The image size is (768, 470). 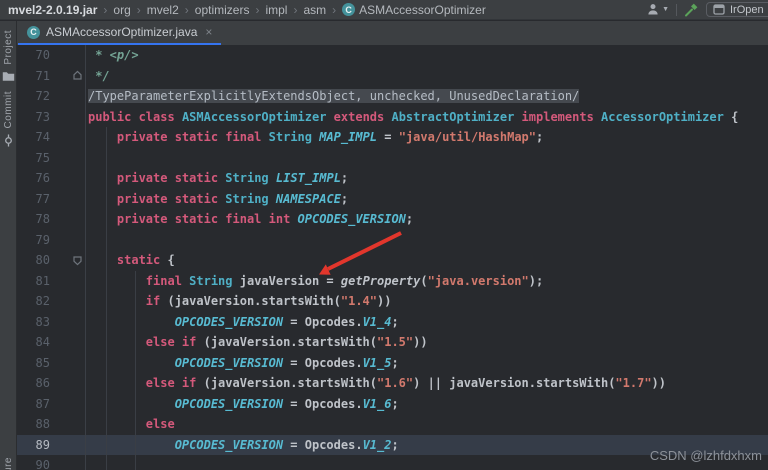 What do you see at coordinates (232, 178) in the screenshot?
I see `code-text: private static String LIST_IMPL;` at bounding box center [232, 178].